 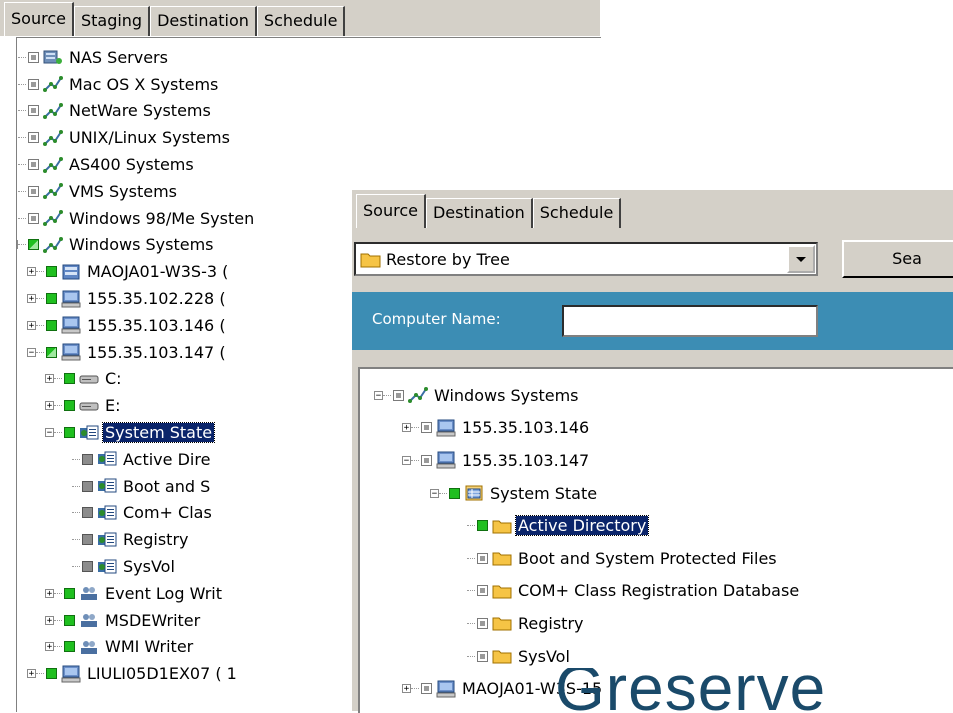 What do you see at coordinates (446, 460) in the screenshot?
I see `computer-icon` at bounding box center [446, 460].